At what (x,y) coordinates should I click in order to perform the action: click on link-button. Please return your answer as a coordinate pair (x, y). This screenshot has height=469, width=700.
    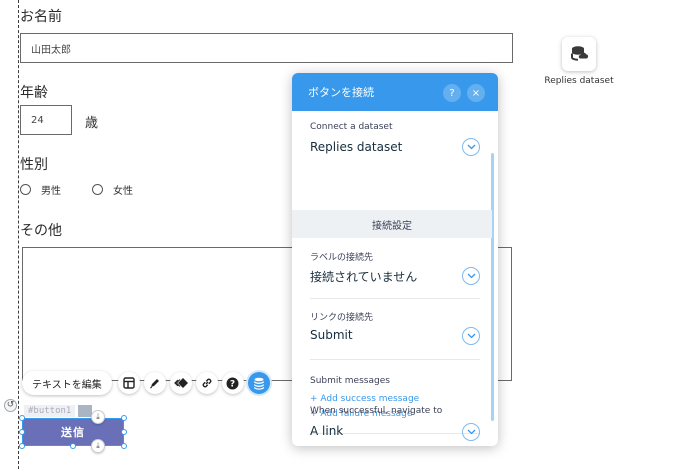
    Looking at the image, I should click on (206, 383).